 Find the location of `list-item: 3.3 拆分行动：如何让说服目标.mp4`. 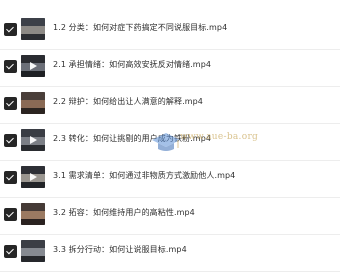

list-item: 3.3 拆分行动：如何让说服目标.mp4 is located at coordinates (170, 254).